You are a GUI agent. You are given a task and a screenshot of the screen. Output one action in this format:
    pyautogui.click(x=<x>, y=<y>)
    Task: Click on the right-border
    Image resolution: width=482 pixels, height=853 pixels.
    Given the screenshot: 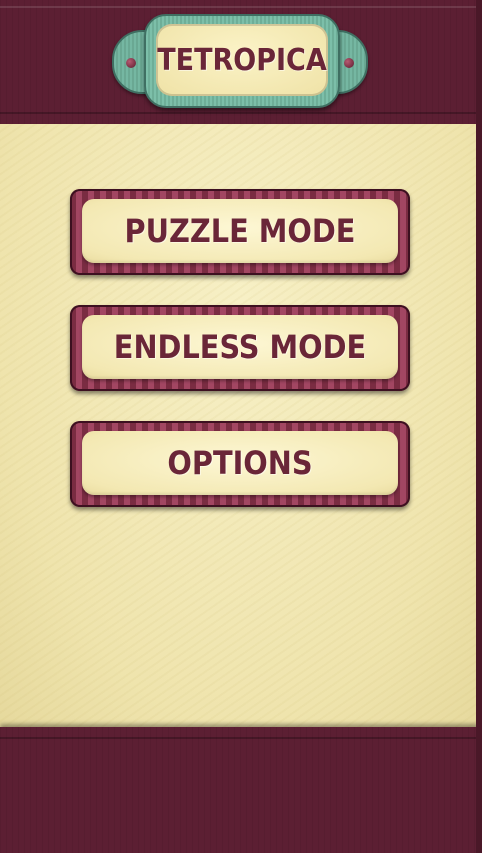 What is the action you would take?
    pyautogui.click(x=479, y=426)
    